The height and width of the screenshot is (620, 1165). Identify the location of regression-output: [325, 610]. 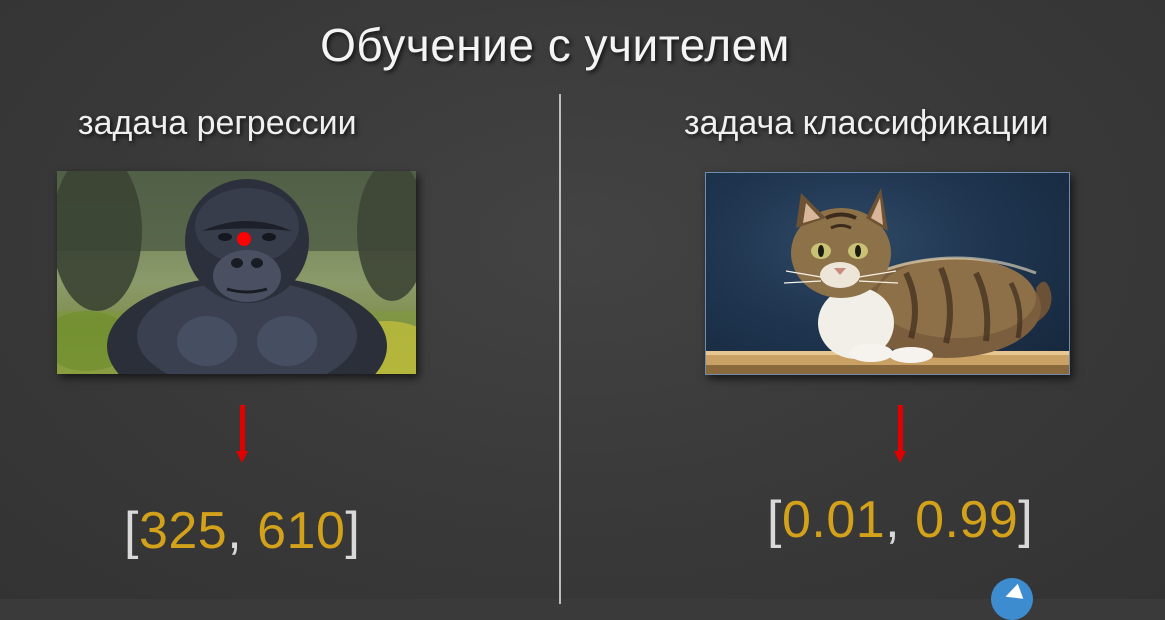
(242, 531).